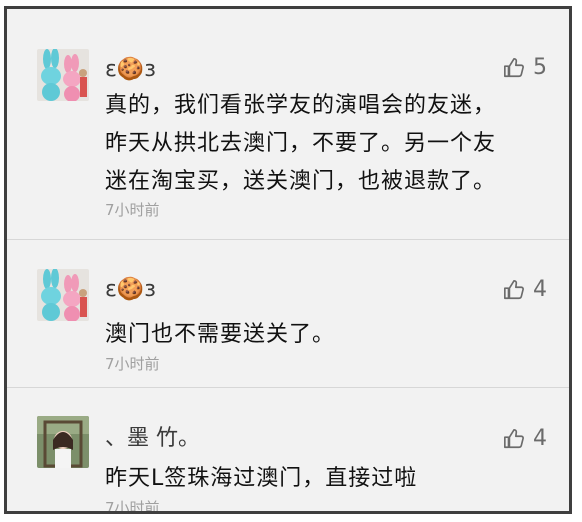 Image resolution: width=582 pixels, height=522 pixels. Describe the element at coordinates (540, 67) in the screenshot. I see `like-count: 5` at that location.